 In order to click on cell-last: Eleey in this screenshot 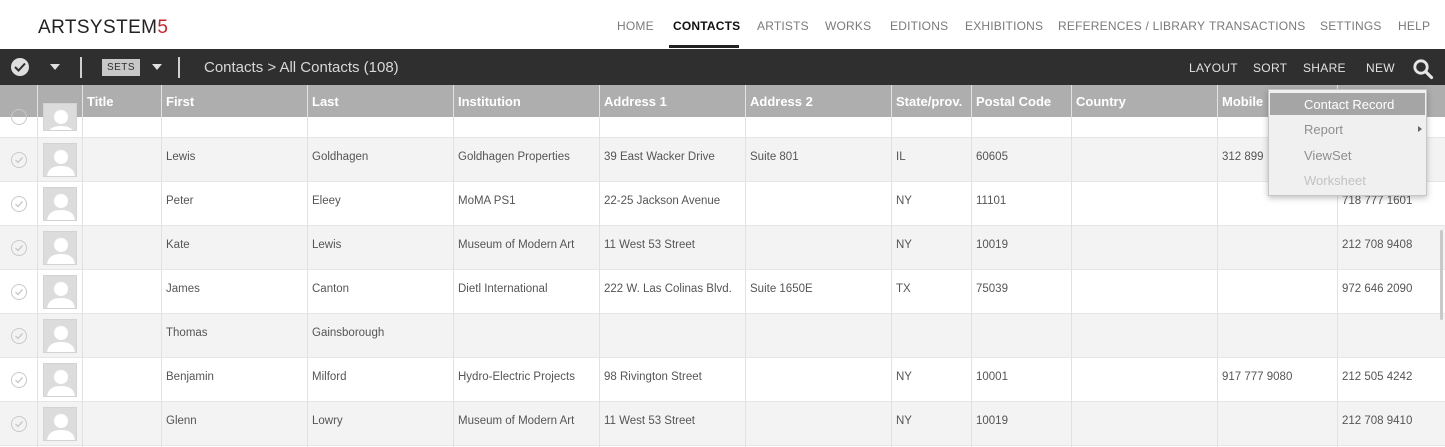, I will do `click(326, 201)`.